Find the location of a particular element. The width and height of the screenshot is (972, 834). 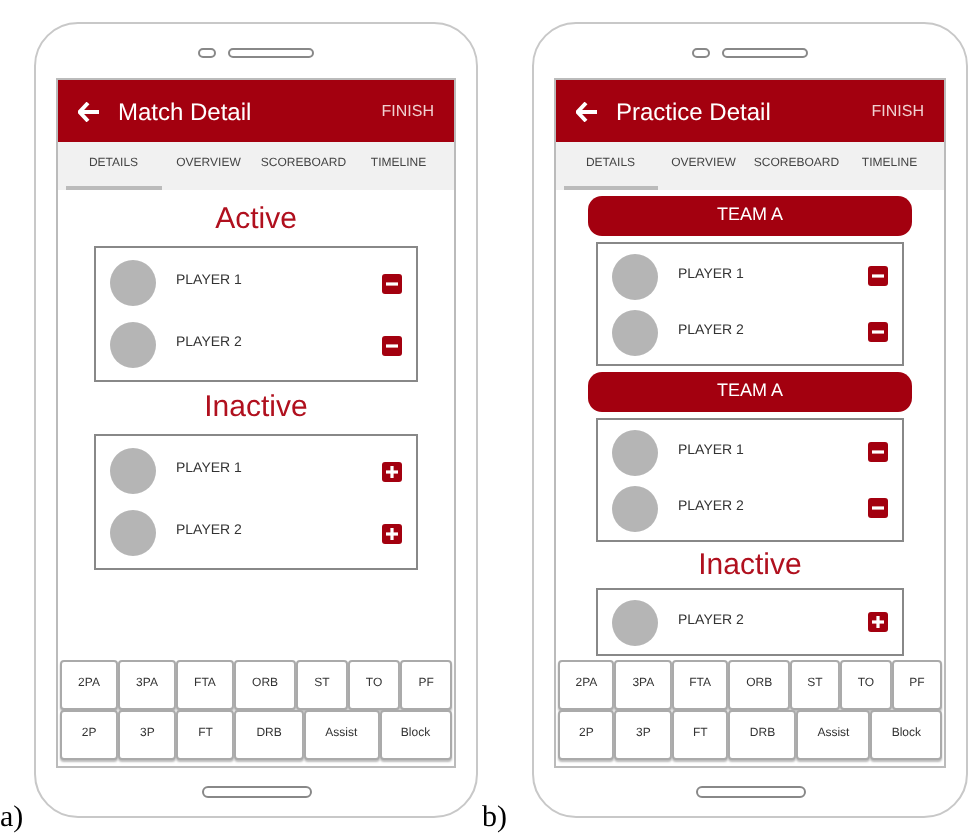

figure-caption: a) is located at coordinates (13, 819).